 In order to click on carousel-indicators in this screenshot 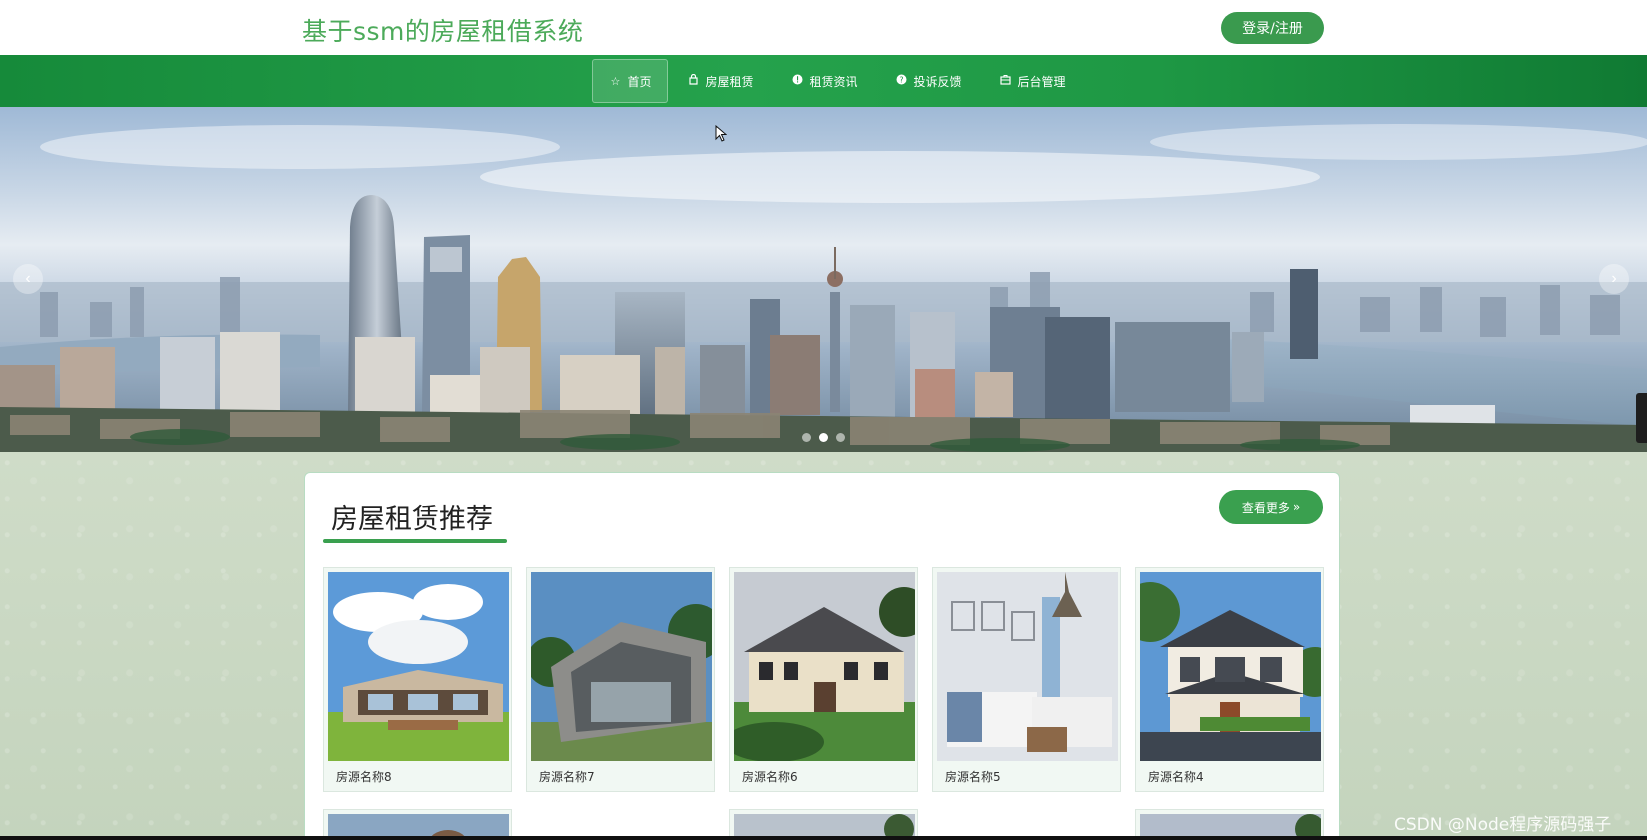, I will do `click(823, 437)`.